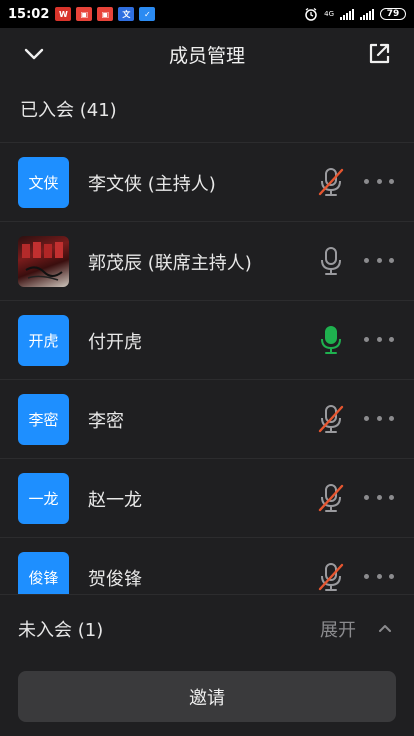 The image size is (414, 736). Describe the element at coordinates (43, 261) in the screenshot. I see `avatar` at that location.